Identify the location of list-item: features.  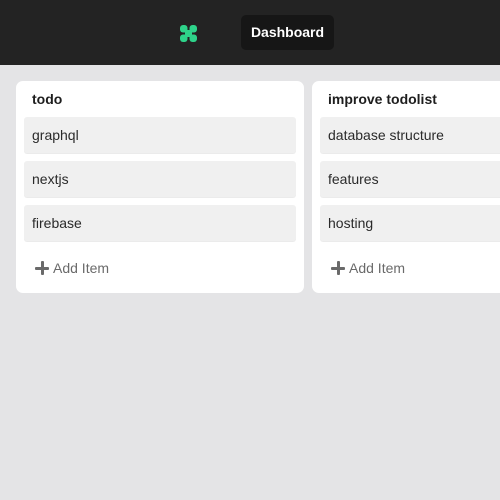
(410, 179).